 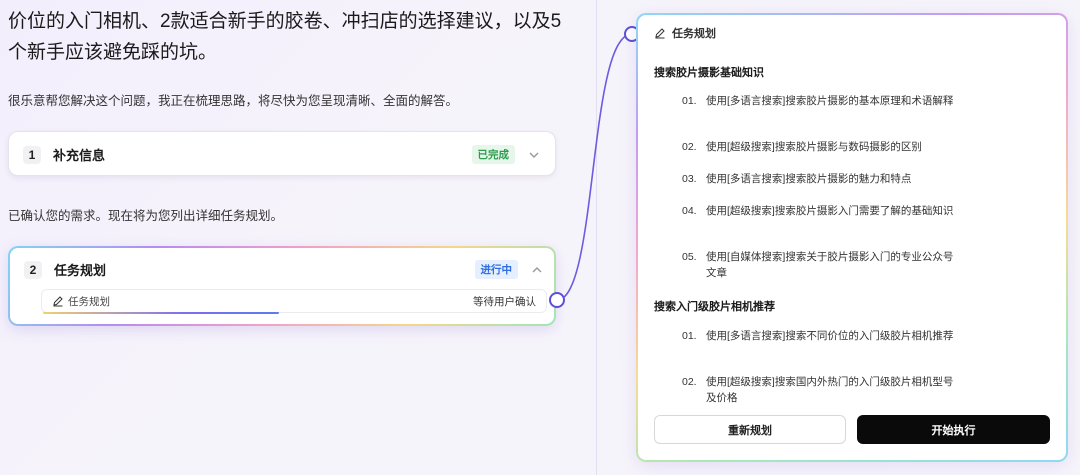 What do you see at coordinates (594, 167) in the screenshot?
I see `connector-line` at bounding box center [594, 167].